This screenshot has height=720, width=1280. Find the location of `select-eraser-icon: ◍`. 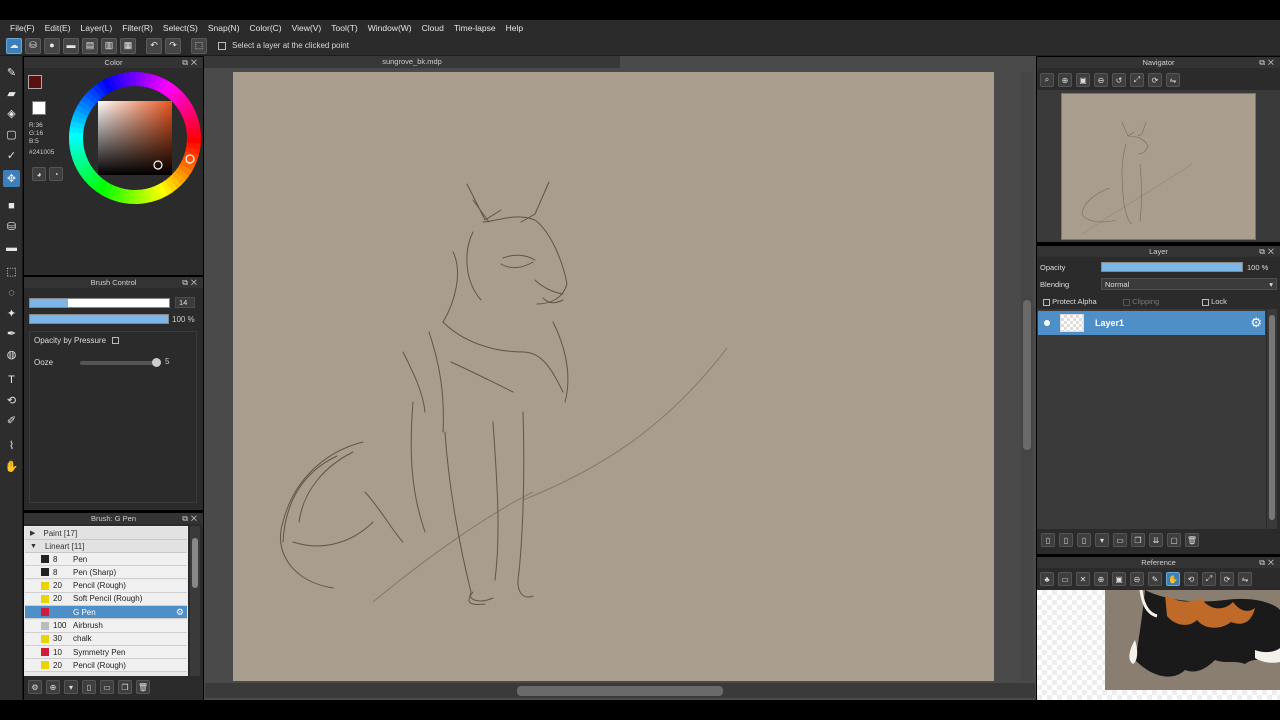

select-eraser-icon: ◍ is located at coordinates (11, 354).